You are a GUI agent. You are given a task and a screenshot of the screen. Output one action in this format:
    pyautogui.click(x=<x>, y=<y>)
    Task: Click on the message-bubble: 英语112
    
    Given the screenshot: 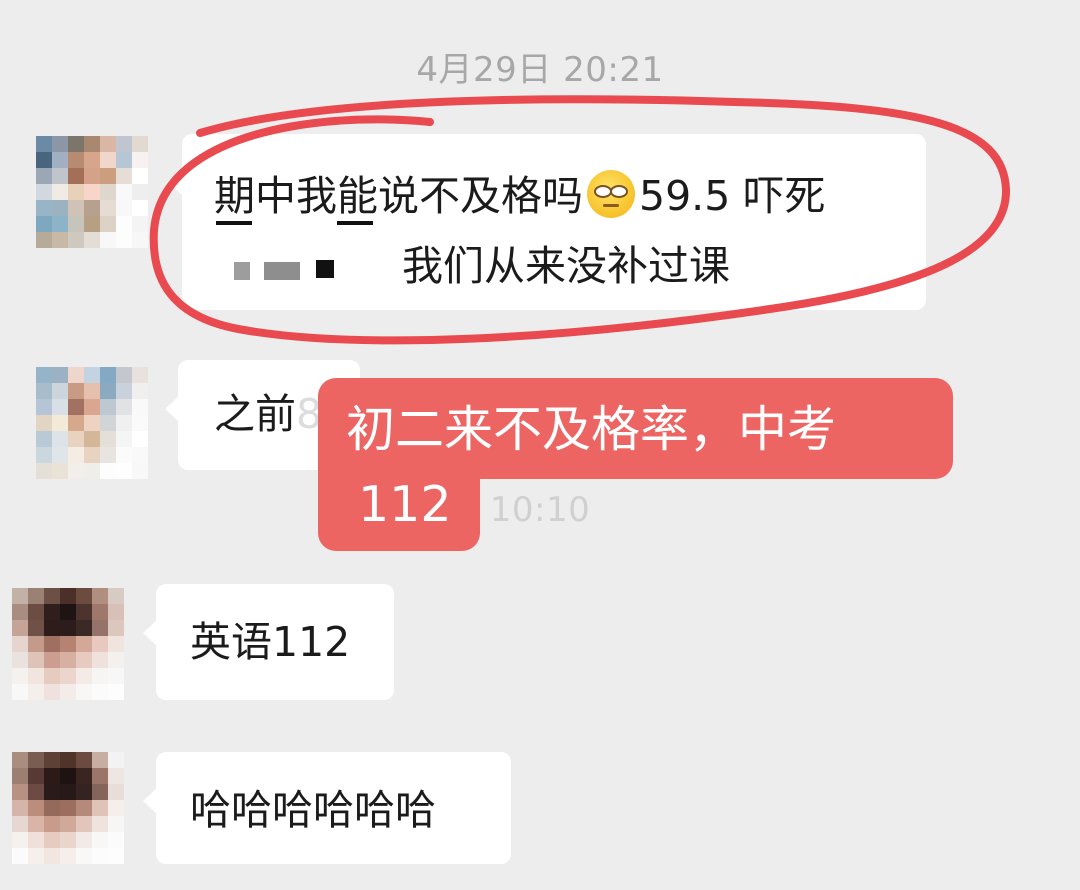 What is the action you would take?
    pyautogui.click(x=268, y=642)
    